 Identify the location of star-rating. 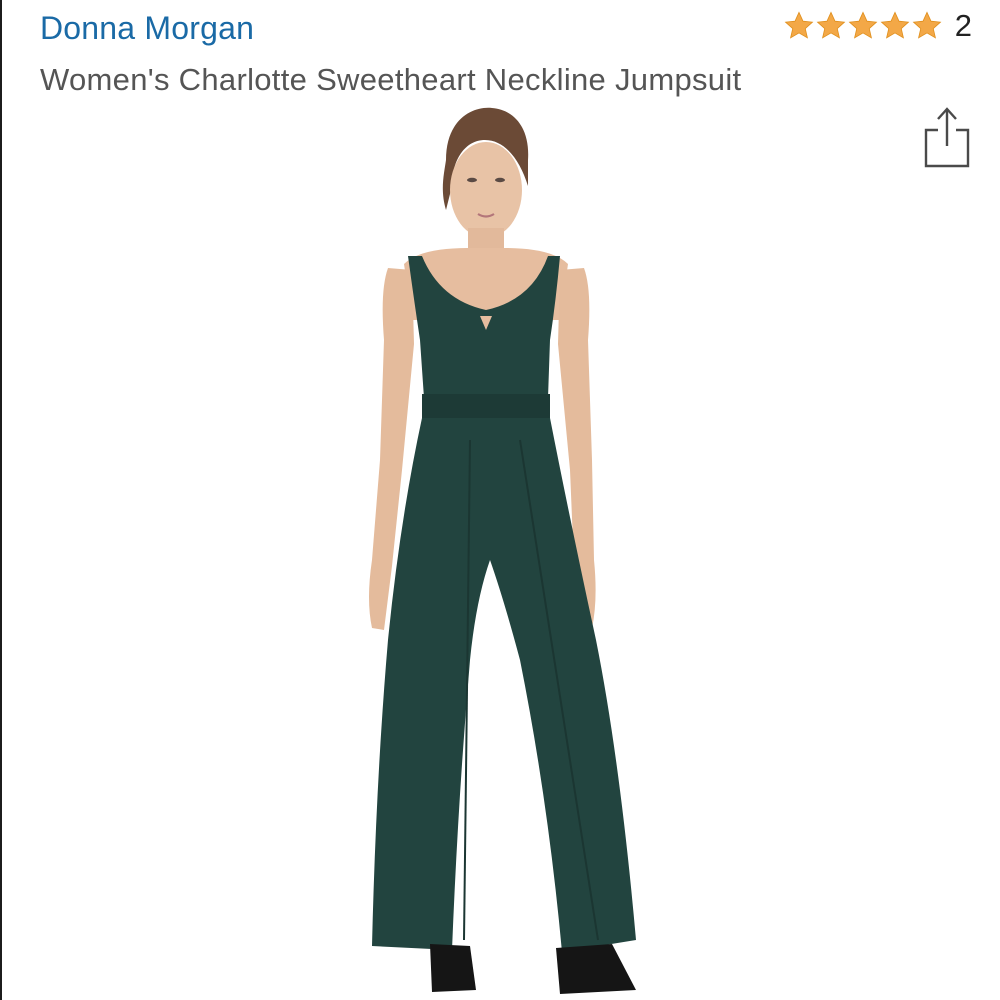
(863, 26).